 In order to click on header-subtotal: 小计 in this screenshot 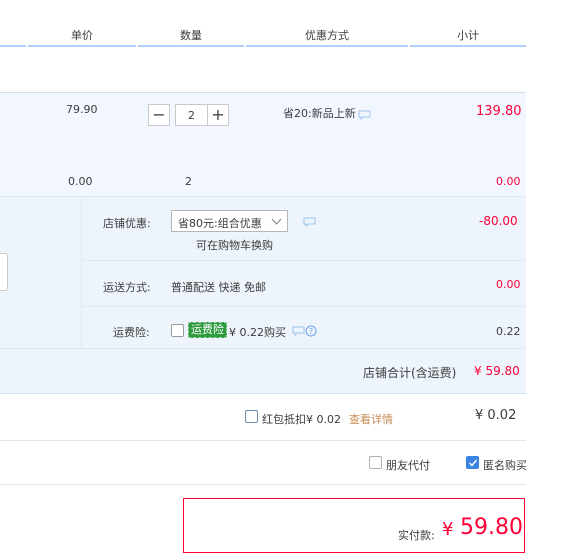, I will do `click(468, 35)`.